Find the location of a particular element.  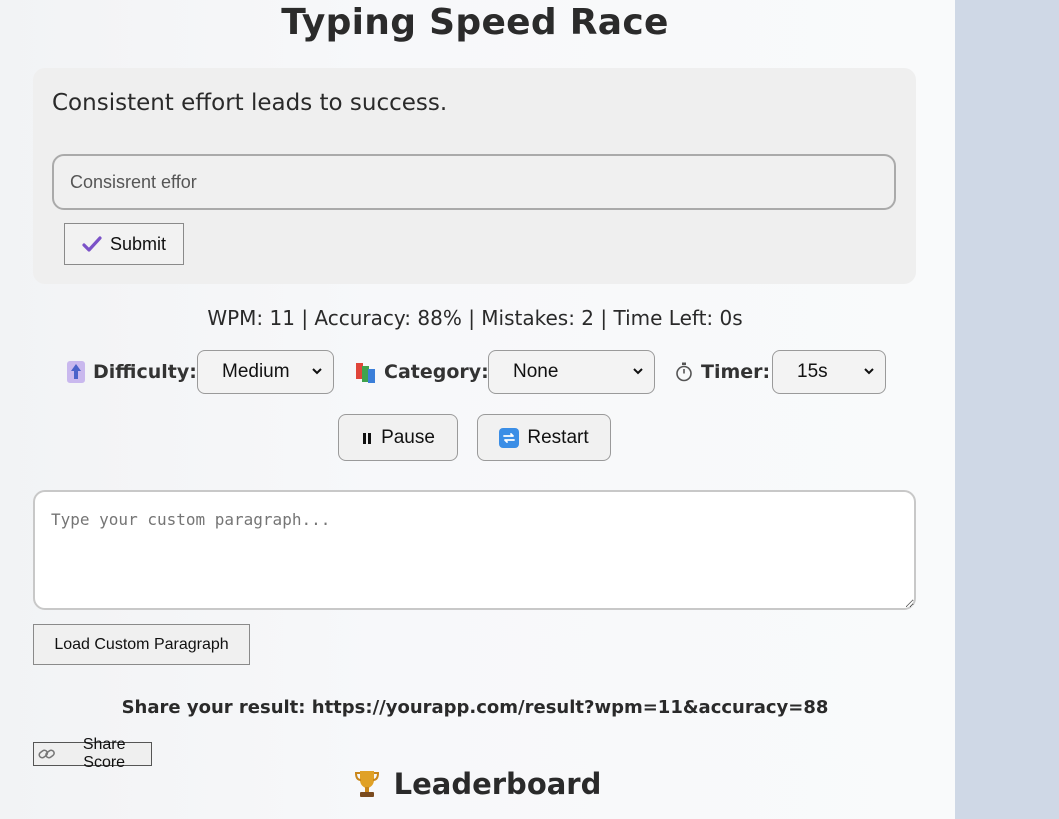

restart-label: Restart is located at coordinates (558, 437).